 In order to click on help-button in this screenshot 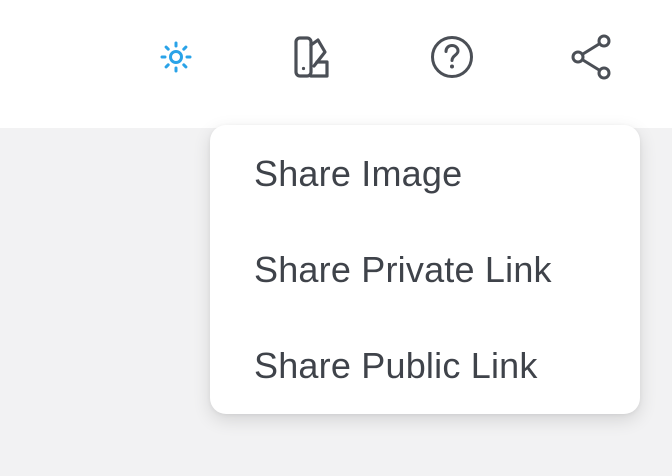, I will do `click(452, 57)`.